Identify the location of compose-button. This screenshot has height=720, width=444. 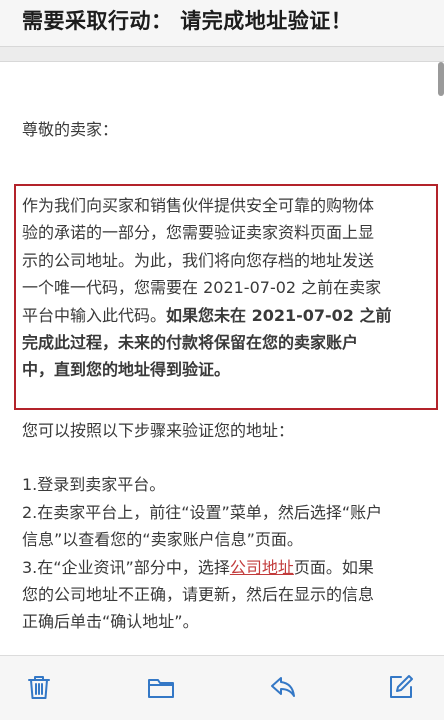
(401, 687).